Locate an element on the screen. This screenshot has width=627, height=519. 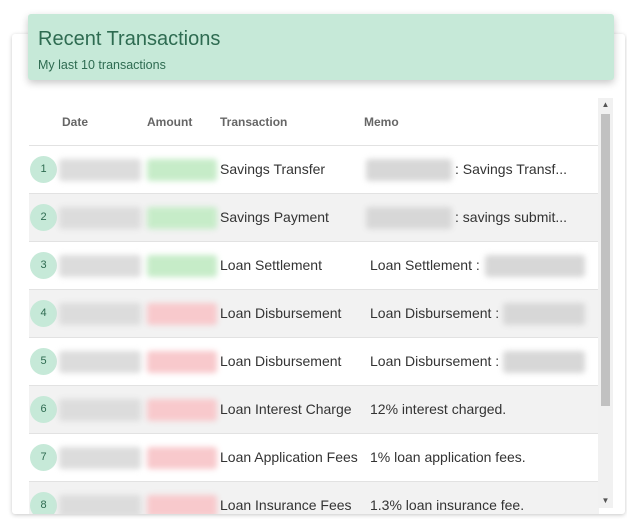
row-index-badge: 7 is located at coordinates (43, 457).